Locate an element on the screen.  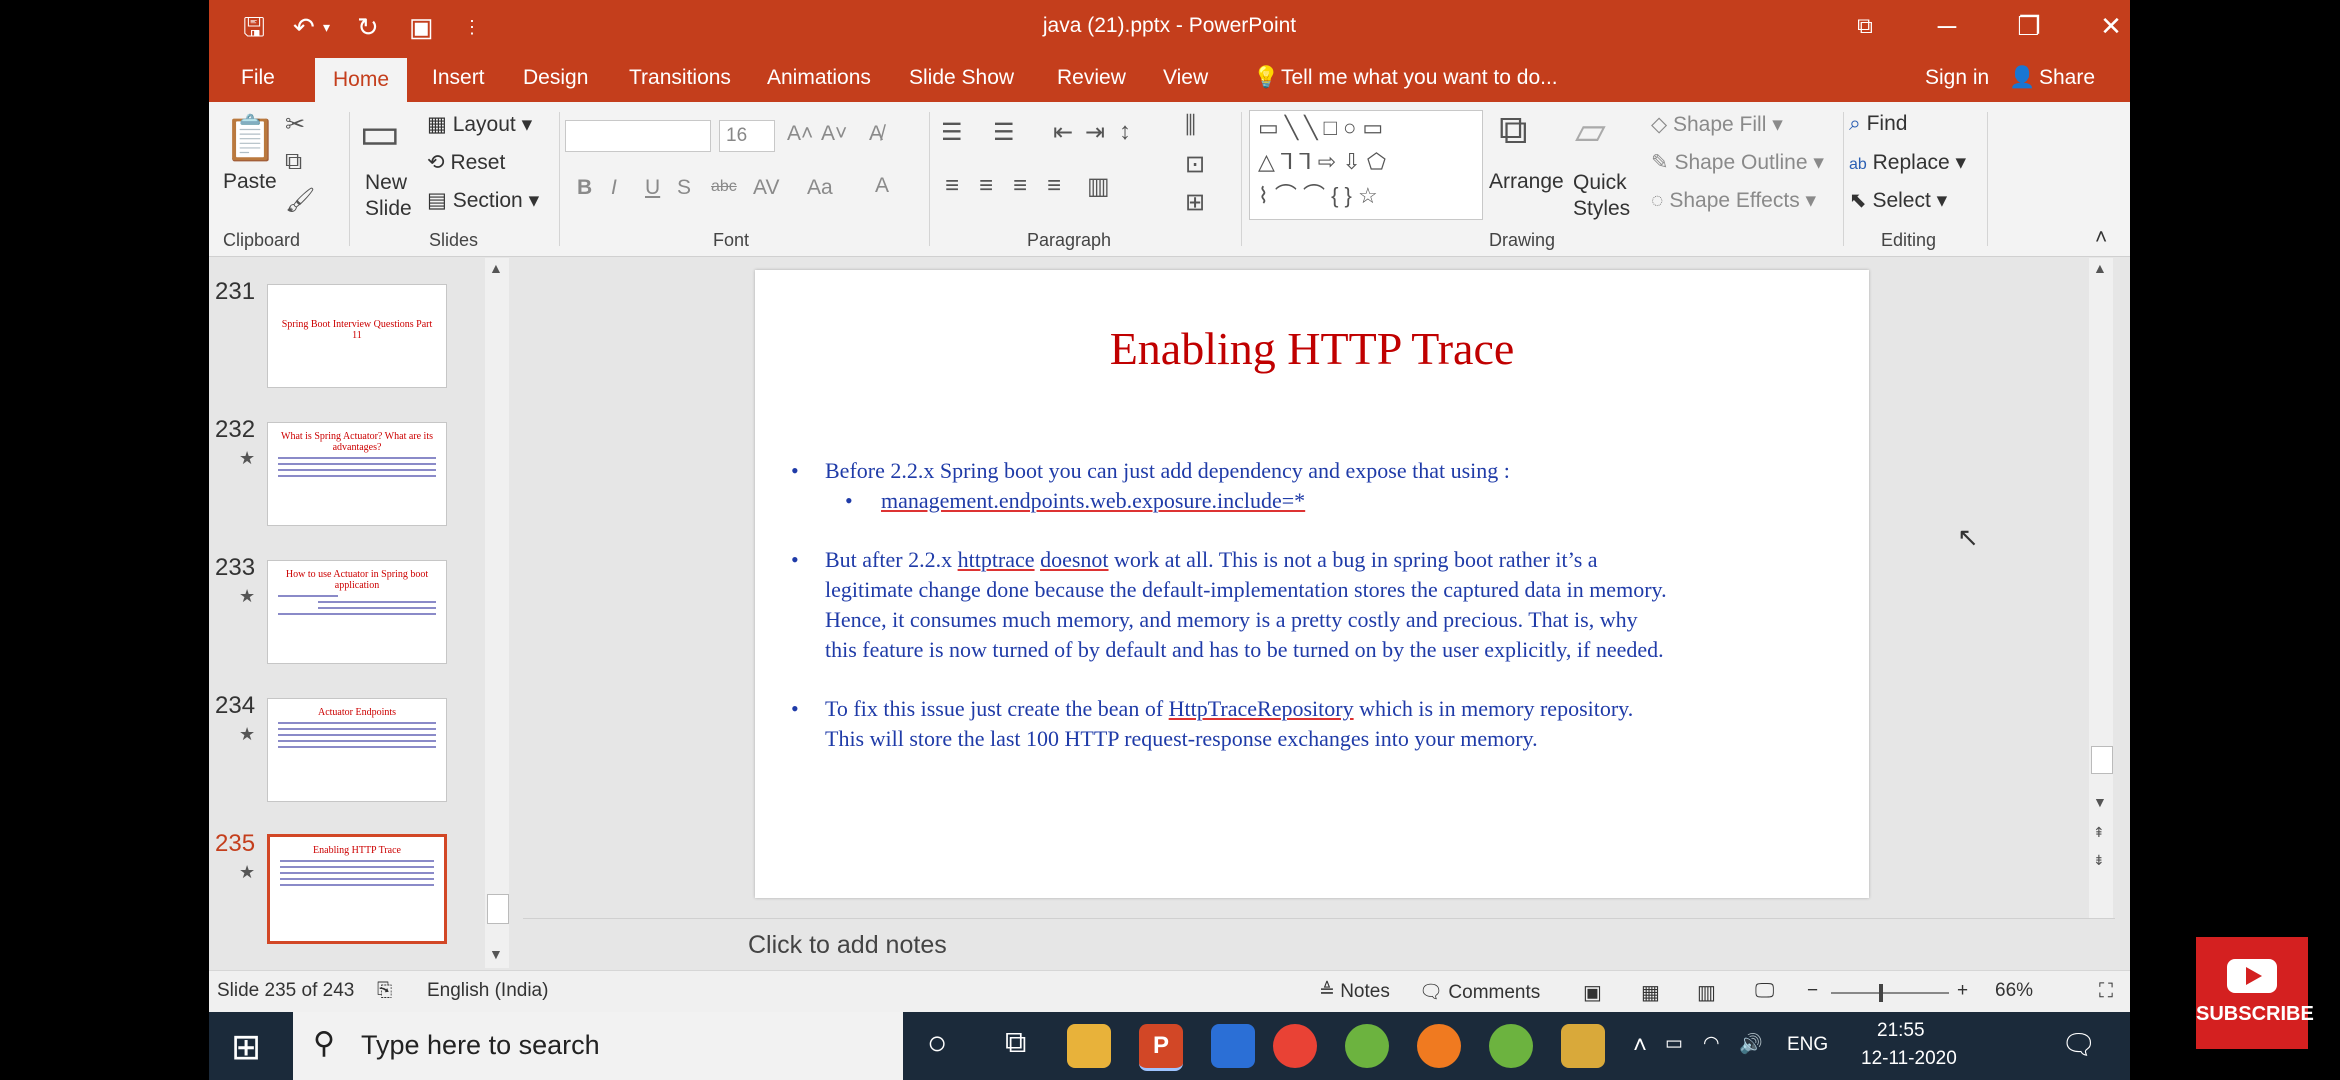
strikethrough-button: abc is located at coordinates (724, 187).